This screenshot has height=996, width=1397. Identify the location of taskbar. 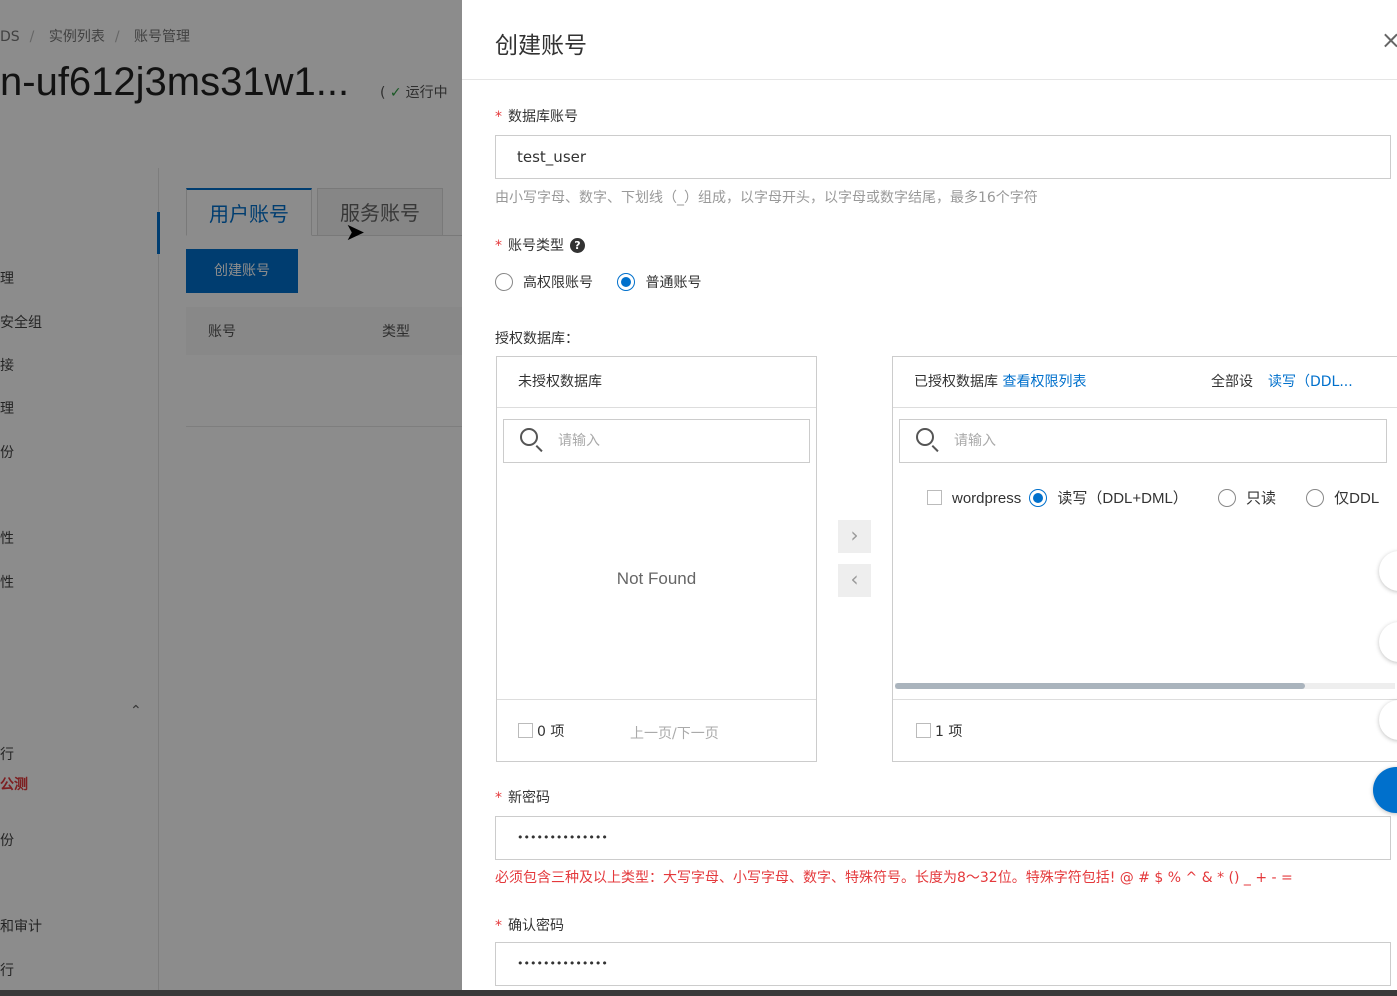
(698, 993).